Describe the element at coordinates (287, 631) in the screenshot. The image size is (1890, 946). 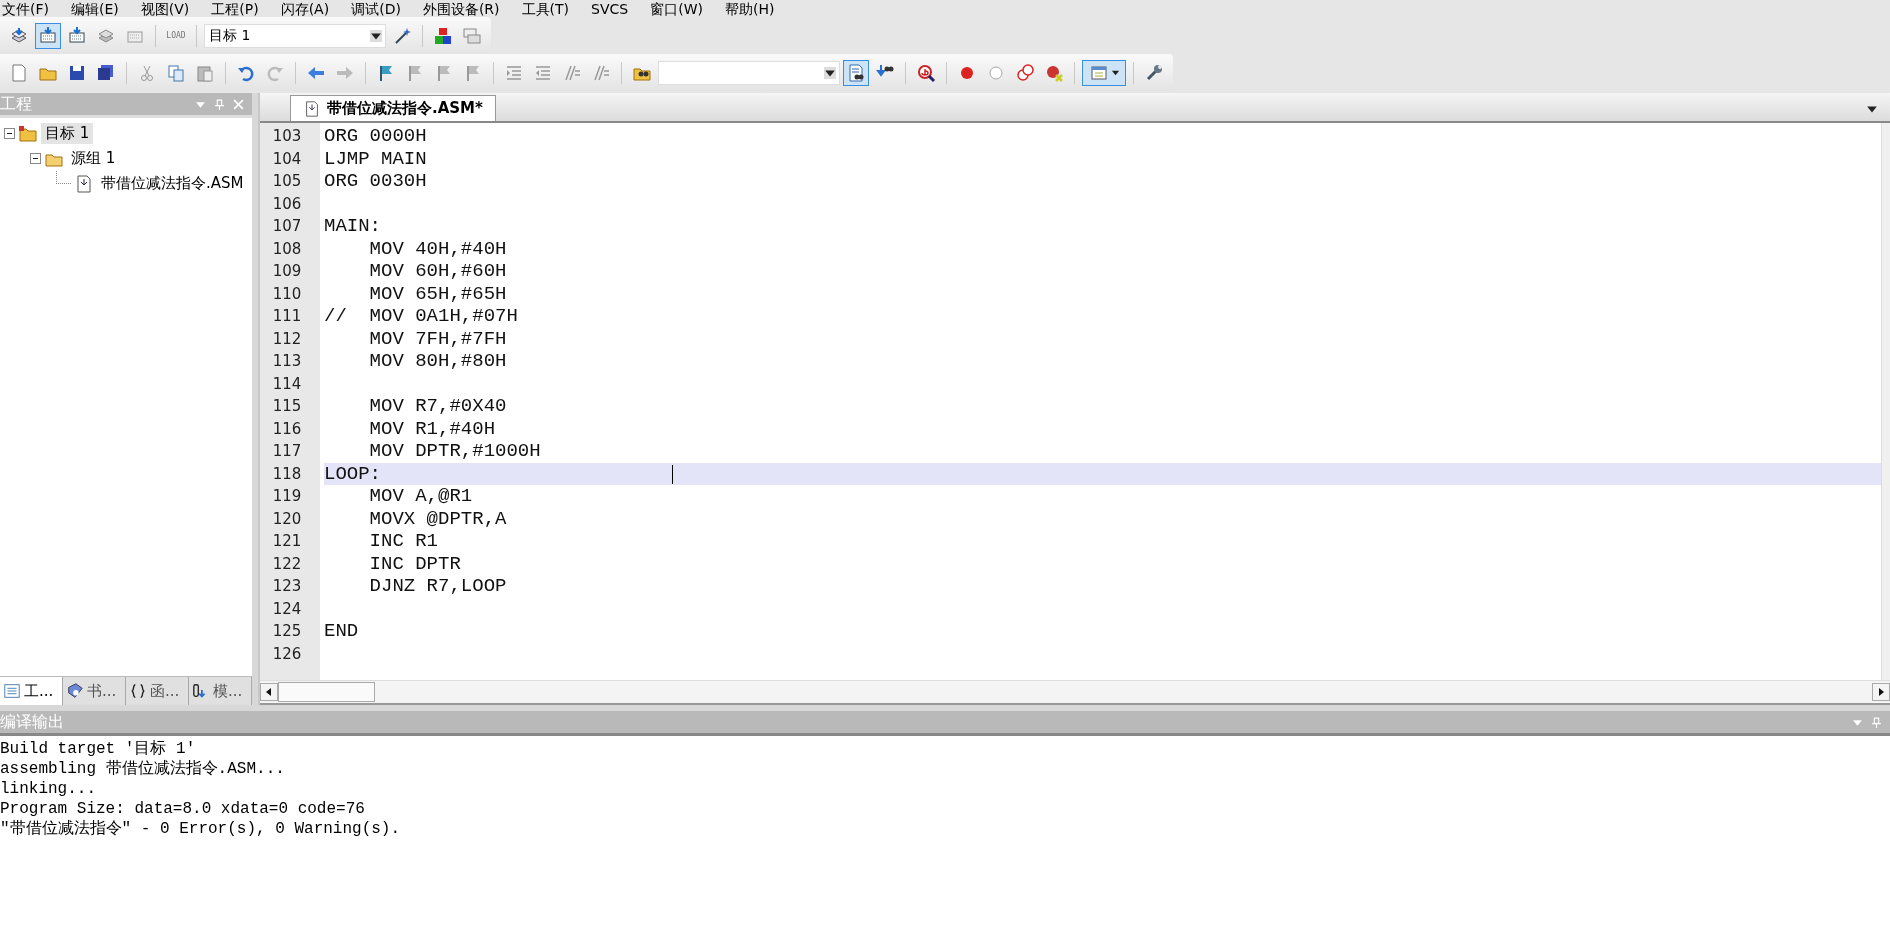
I see `line-number: 125` at that location.